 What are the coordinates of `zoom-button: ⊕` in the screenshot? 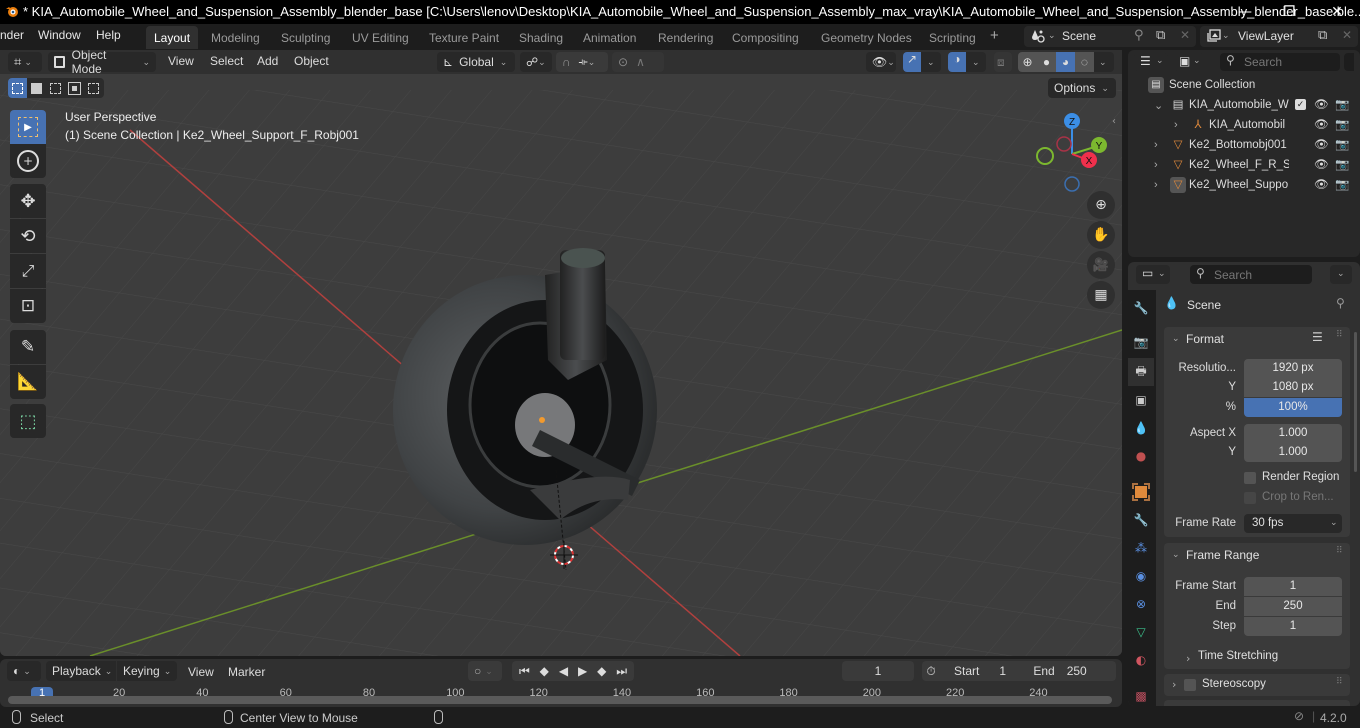 It's located at (1101, 205).